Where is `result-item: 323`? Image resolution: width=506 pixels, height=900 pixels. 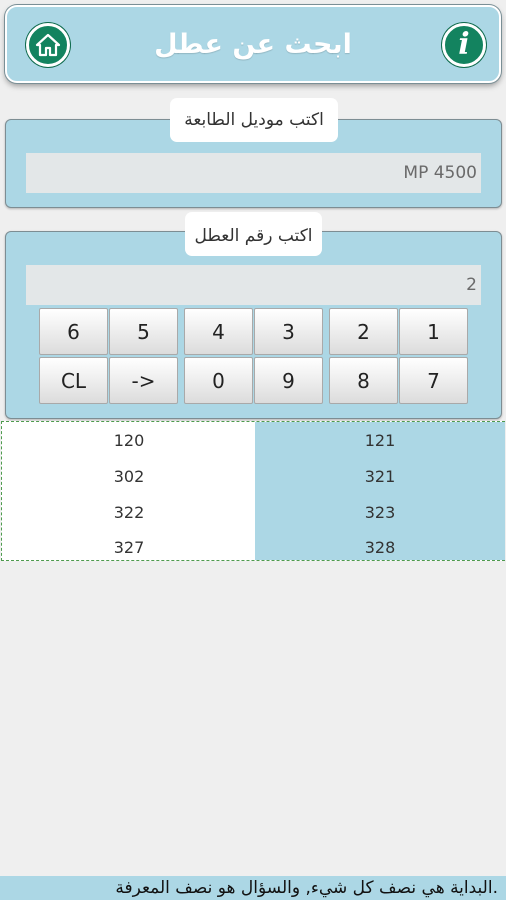
result-item: 323 is located at coordinates (380, 512).